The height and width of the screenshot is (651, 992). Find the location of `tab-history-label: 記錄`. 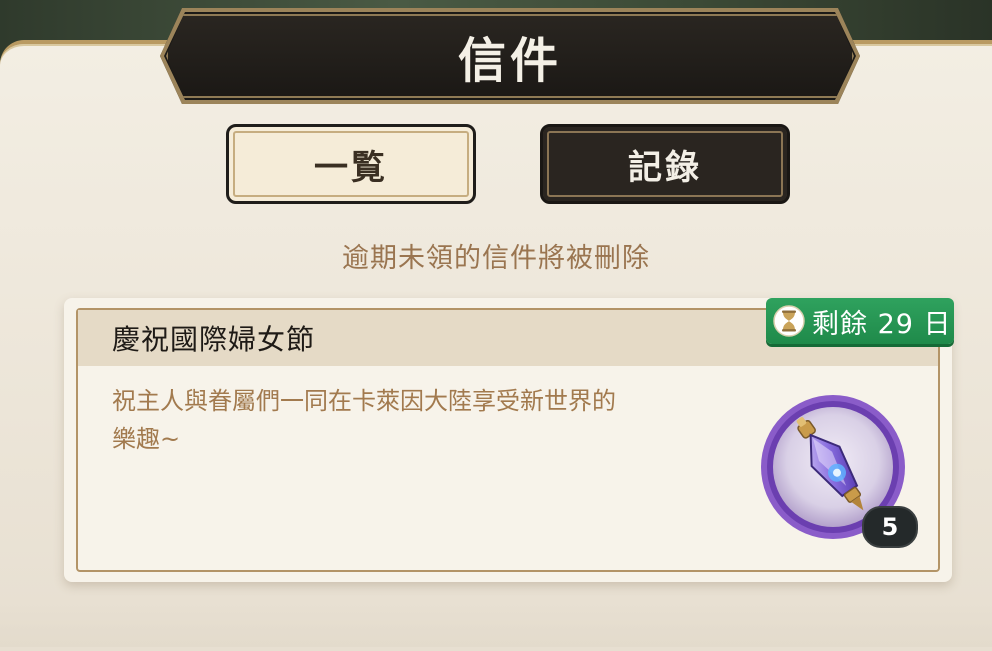

tab-history-label: 記錄 is located at coordinates (665, 167).